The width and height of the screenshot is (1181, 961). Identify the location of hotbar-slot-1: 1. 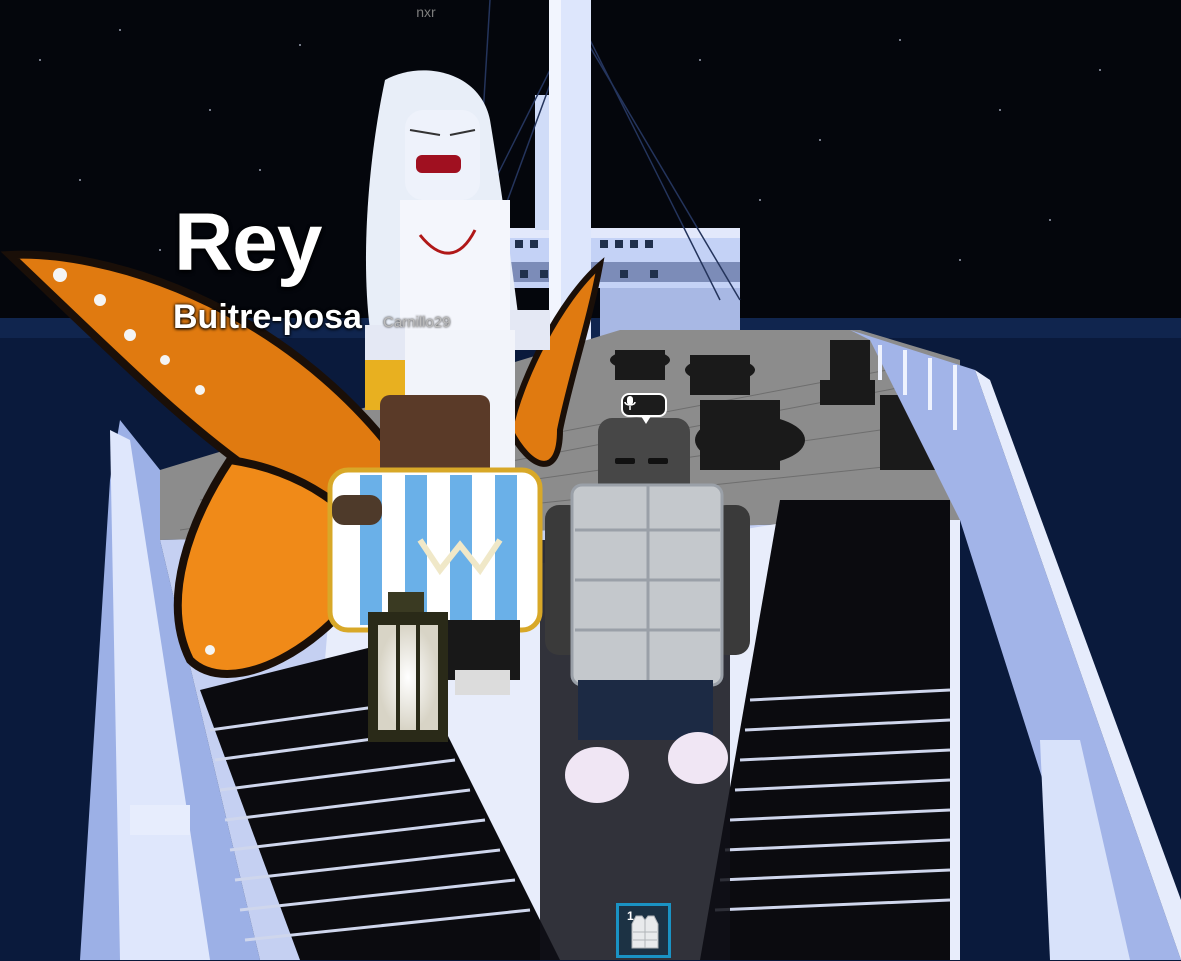
(643, 930).